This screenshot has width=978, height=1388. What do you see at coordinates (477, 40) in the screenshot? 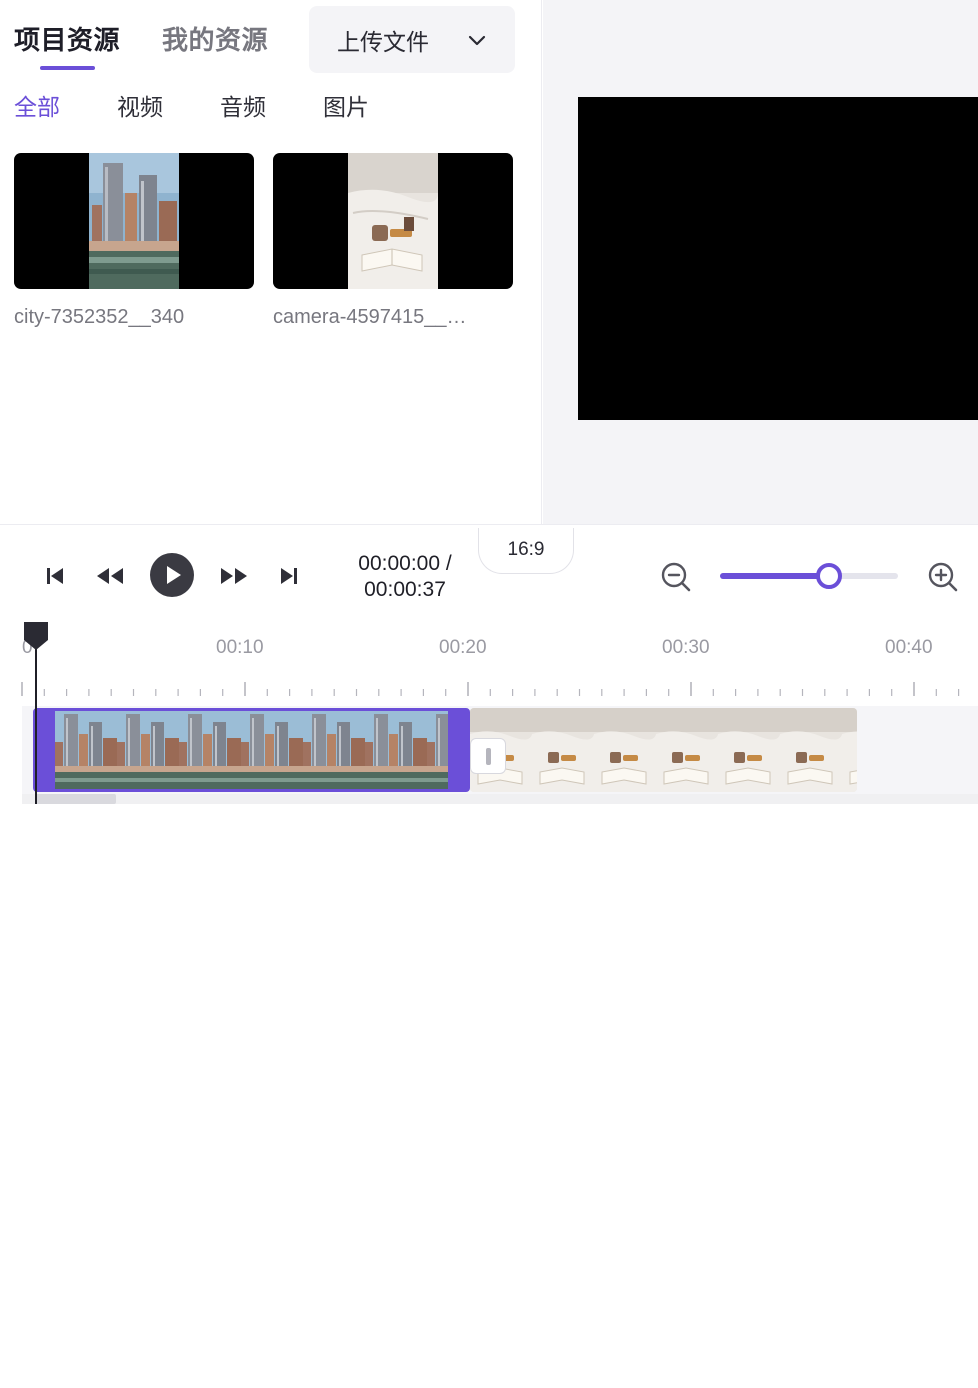
I see `chevron-down-icon` at bounding box center [477, 40].